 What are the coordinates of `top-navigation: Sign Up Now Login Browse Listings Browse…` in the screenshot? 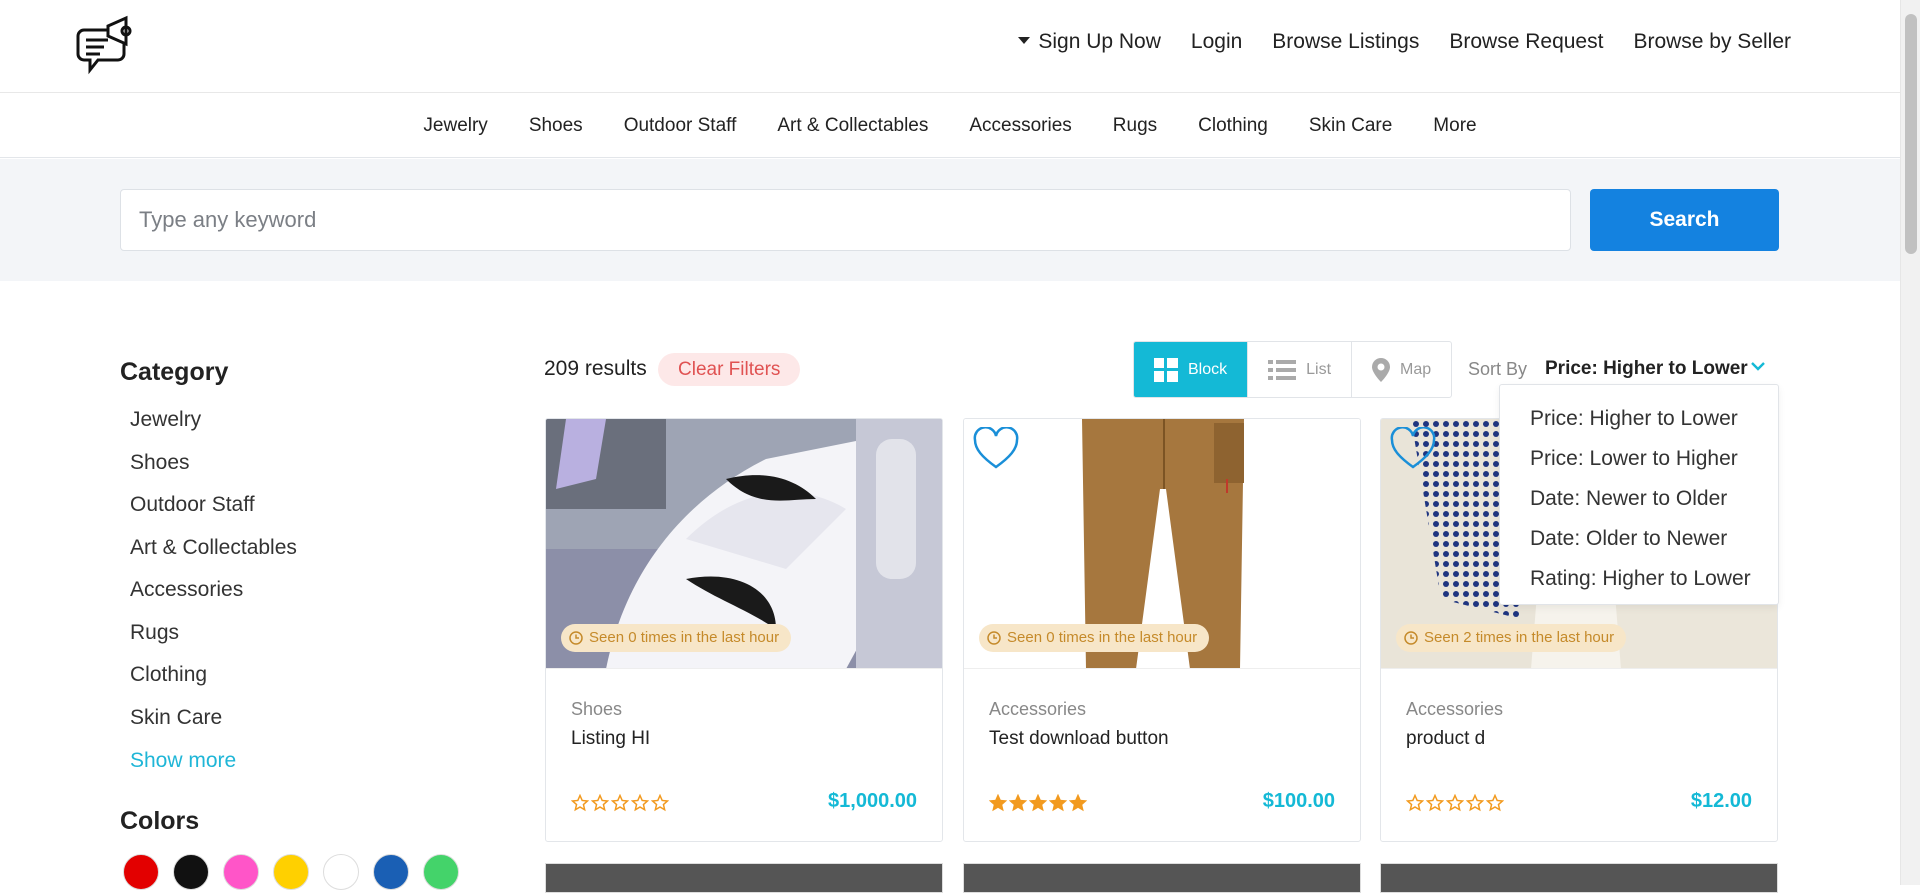 It's located at (1404, 42).